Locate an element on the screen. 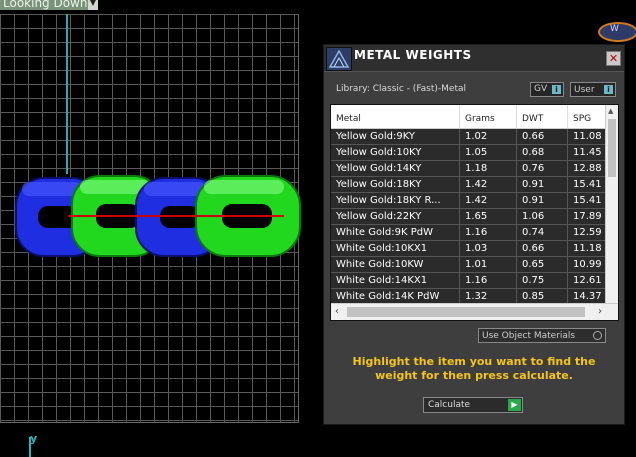 The height and width of the screenshot is (457, 636). table-header: Metal Grams DWT SPG is located at coordinates (468, 117).